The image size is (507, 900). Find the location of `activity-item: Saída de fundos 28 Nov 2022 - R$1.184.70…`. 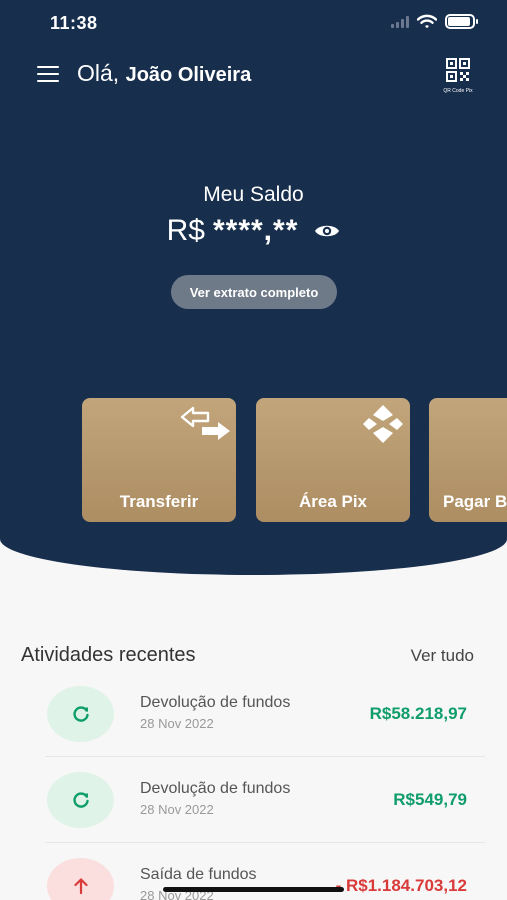

activity-item: Saída de fundos 28 Nov 2022 - R$1.184.70… is located at coordinates (253, 878).